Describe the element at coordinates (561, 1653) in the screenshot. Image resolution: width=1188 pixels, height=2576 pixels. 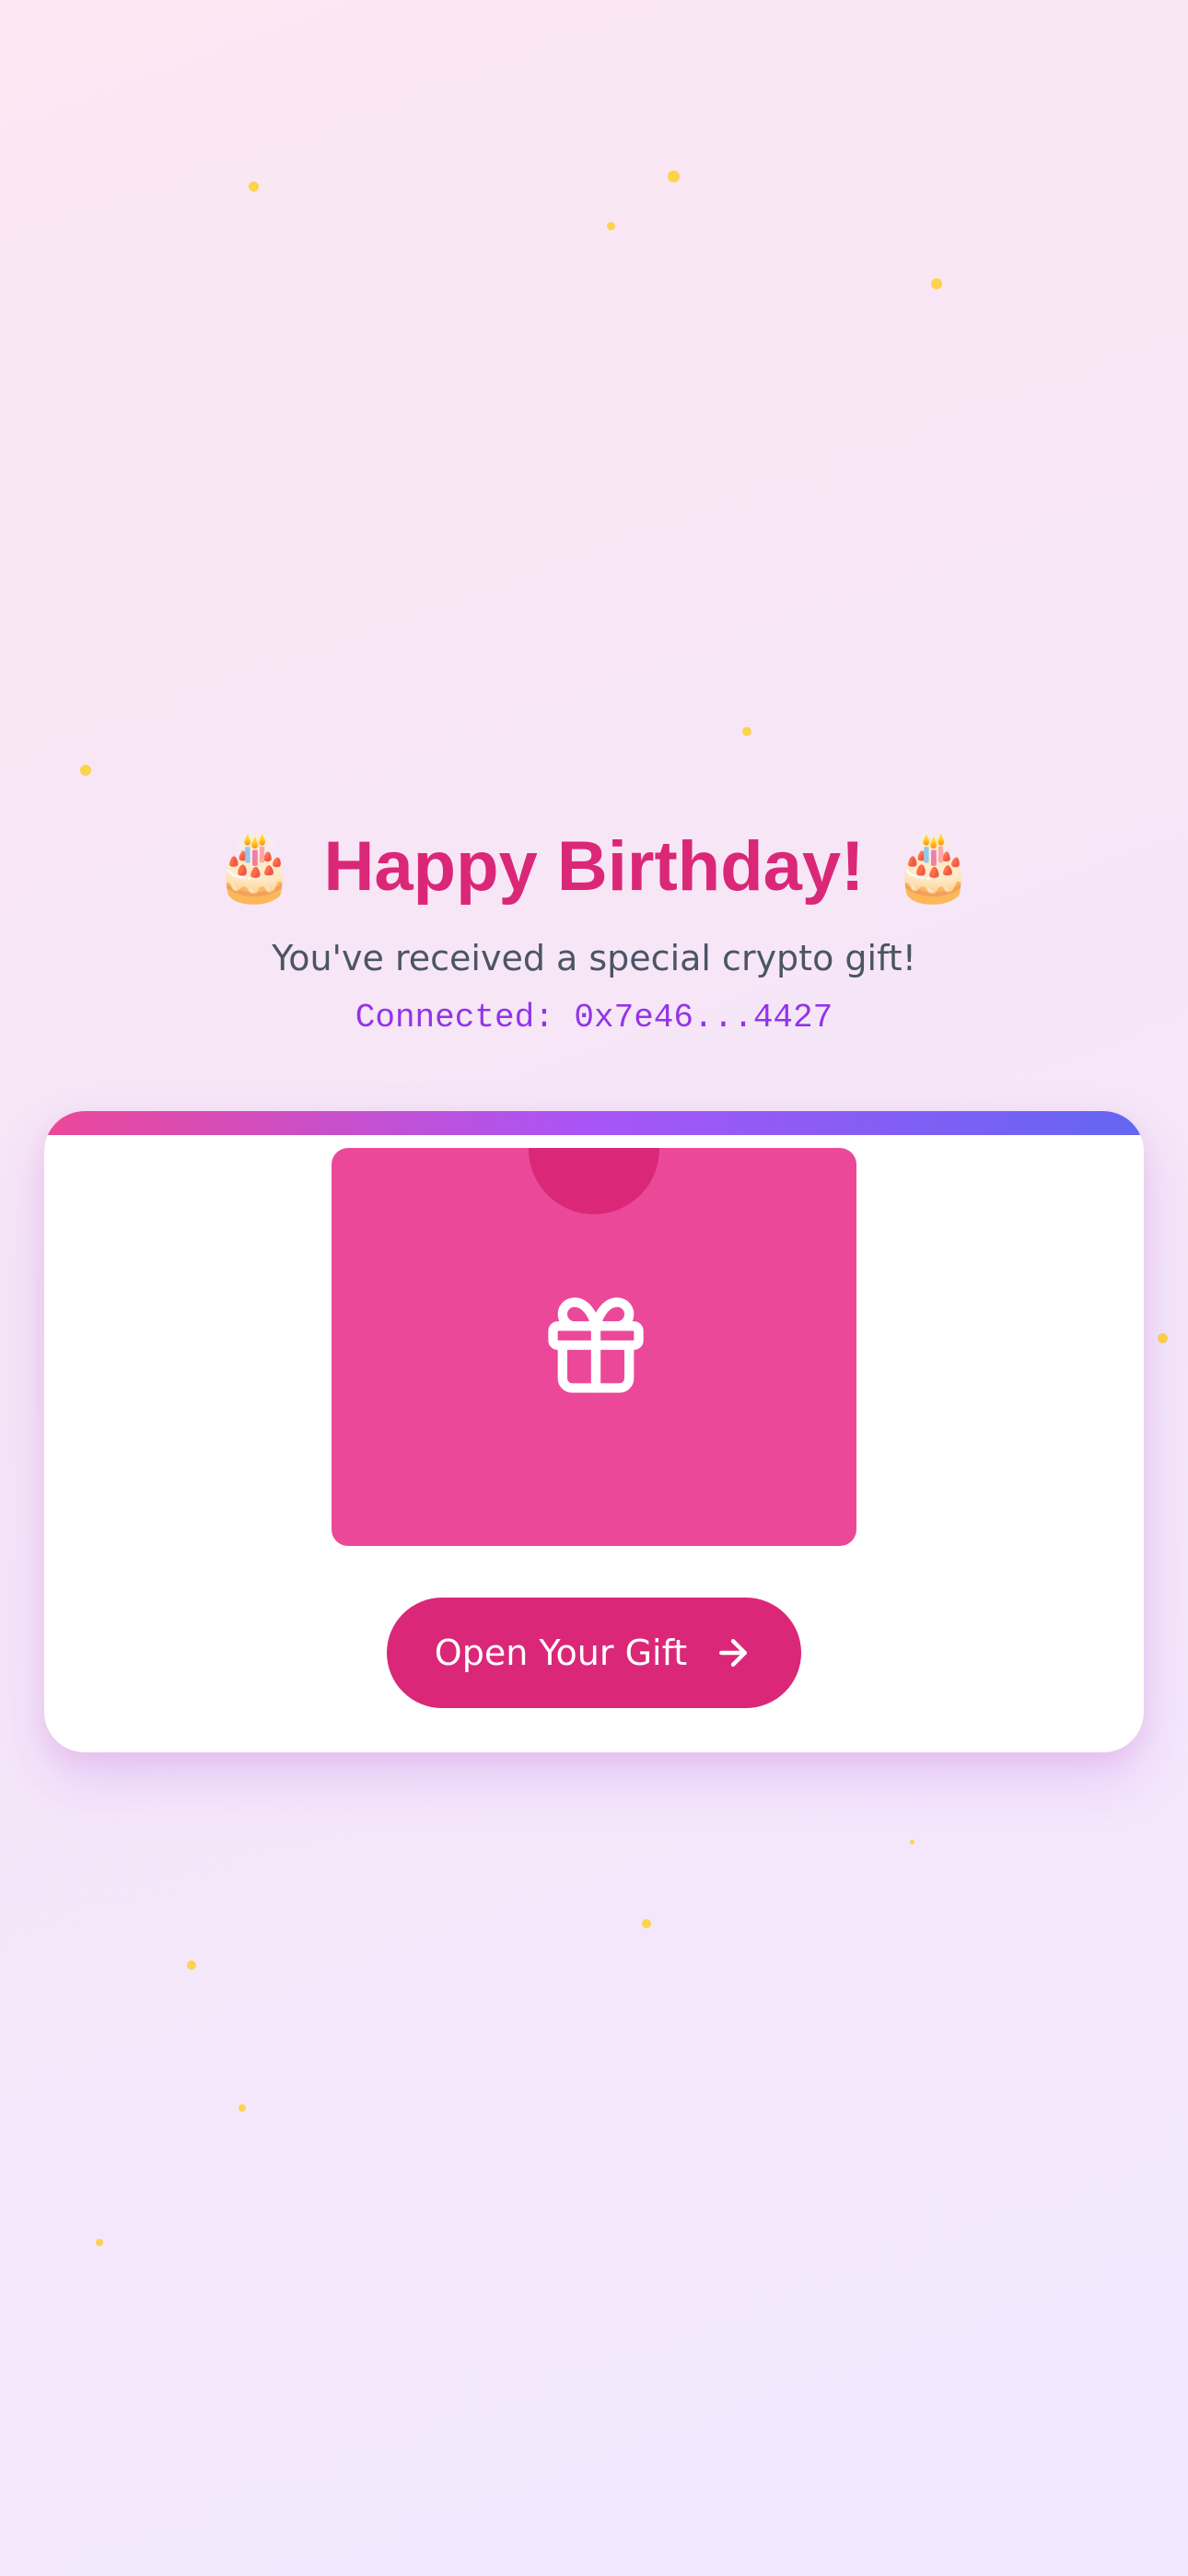
I see `open-gift-label: Open Your Gift` at that location.